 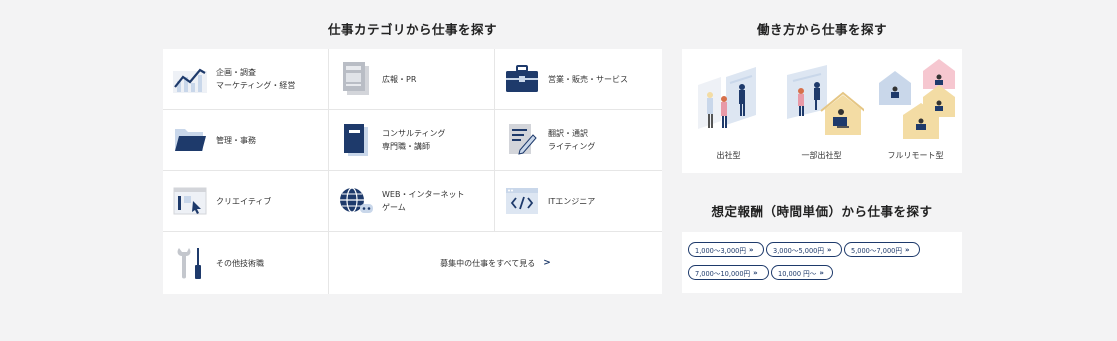 I want to click on category-web: WEB・インターネット ゲーム, so click(x=412, y=201).